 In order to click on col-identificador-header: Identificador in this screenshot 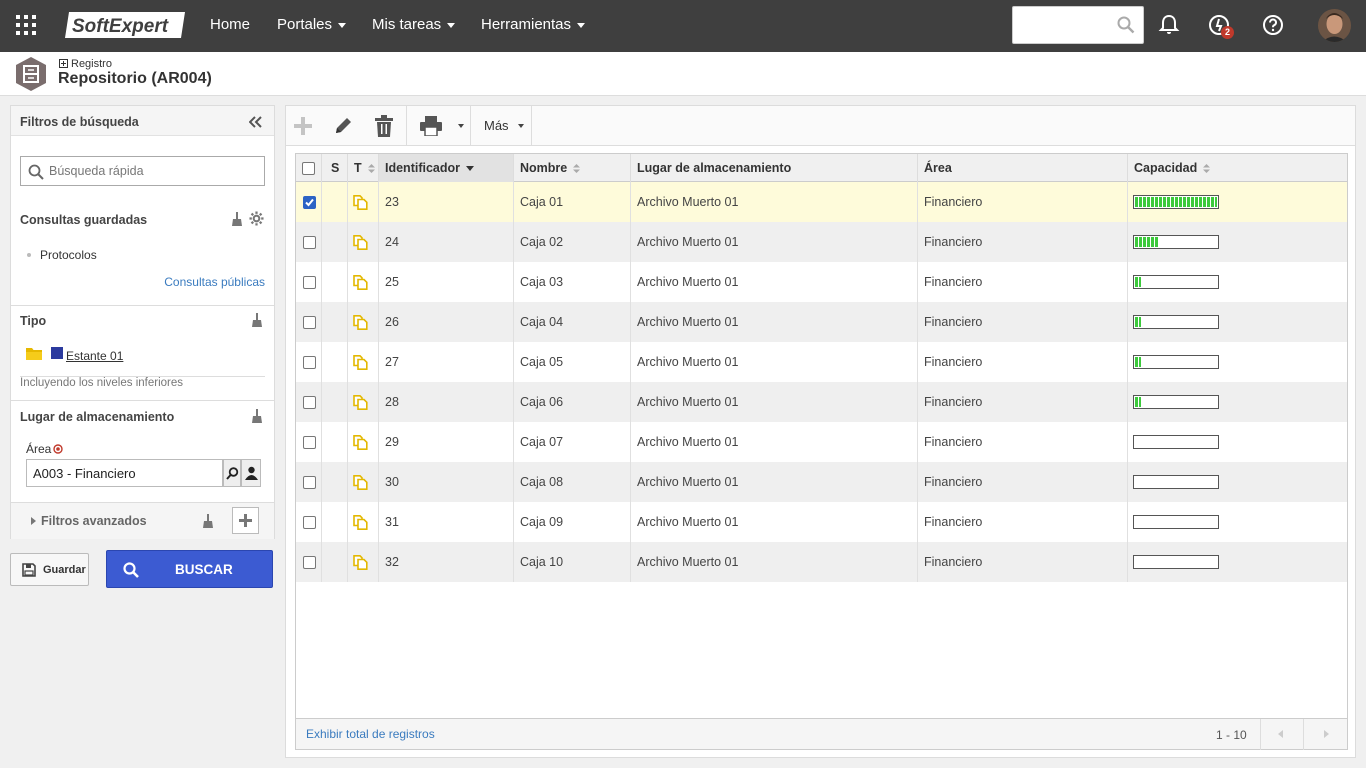, I will do `click(446, 168)`.